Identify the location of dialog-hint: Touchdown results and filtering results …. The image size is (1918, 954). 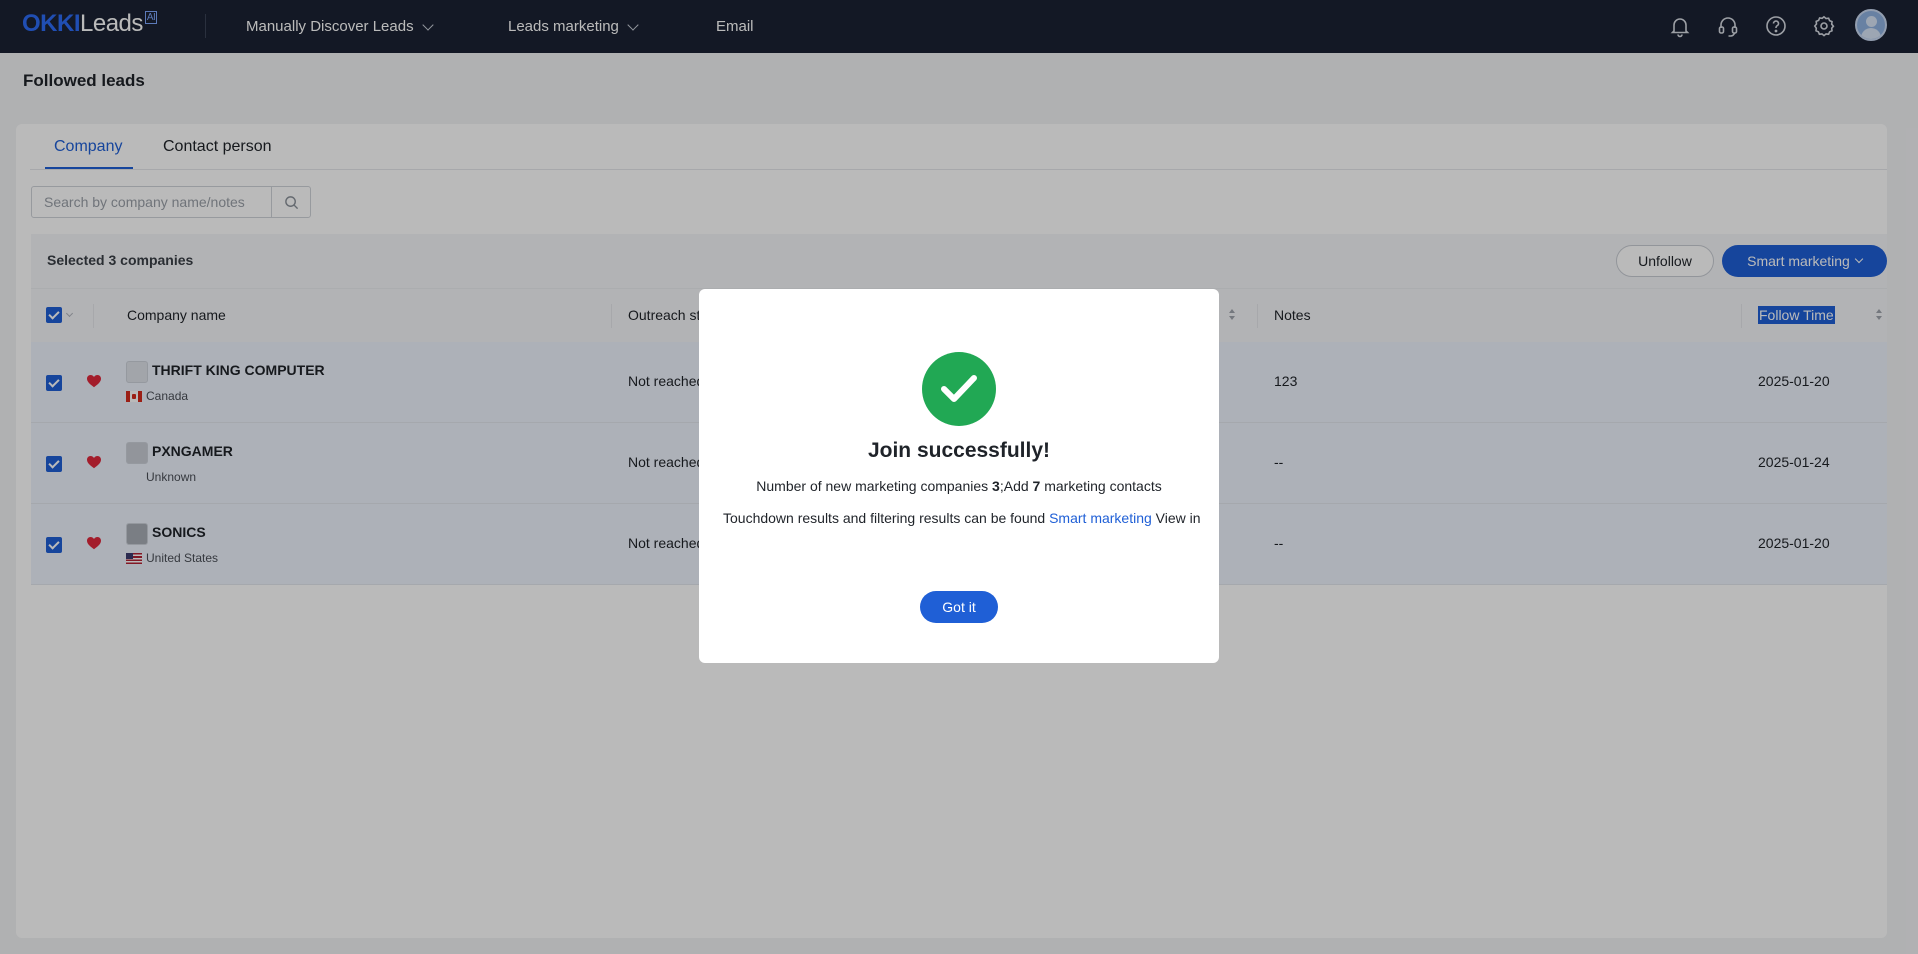
(963, 518).